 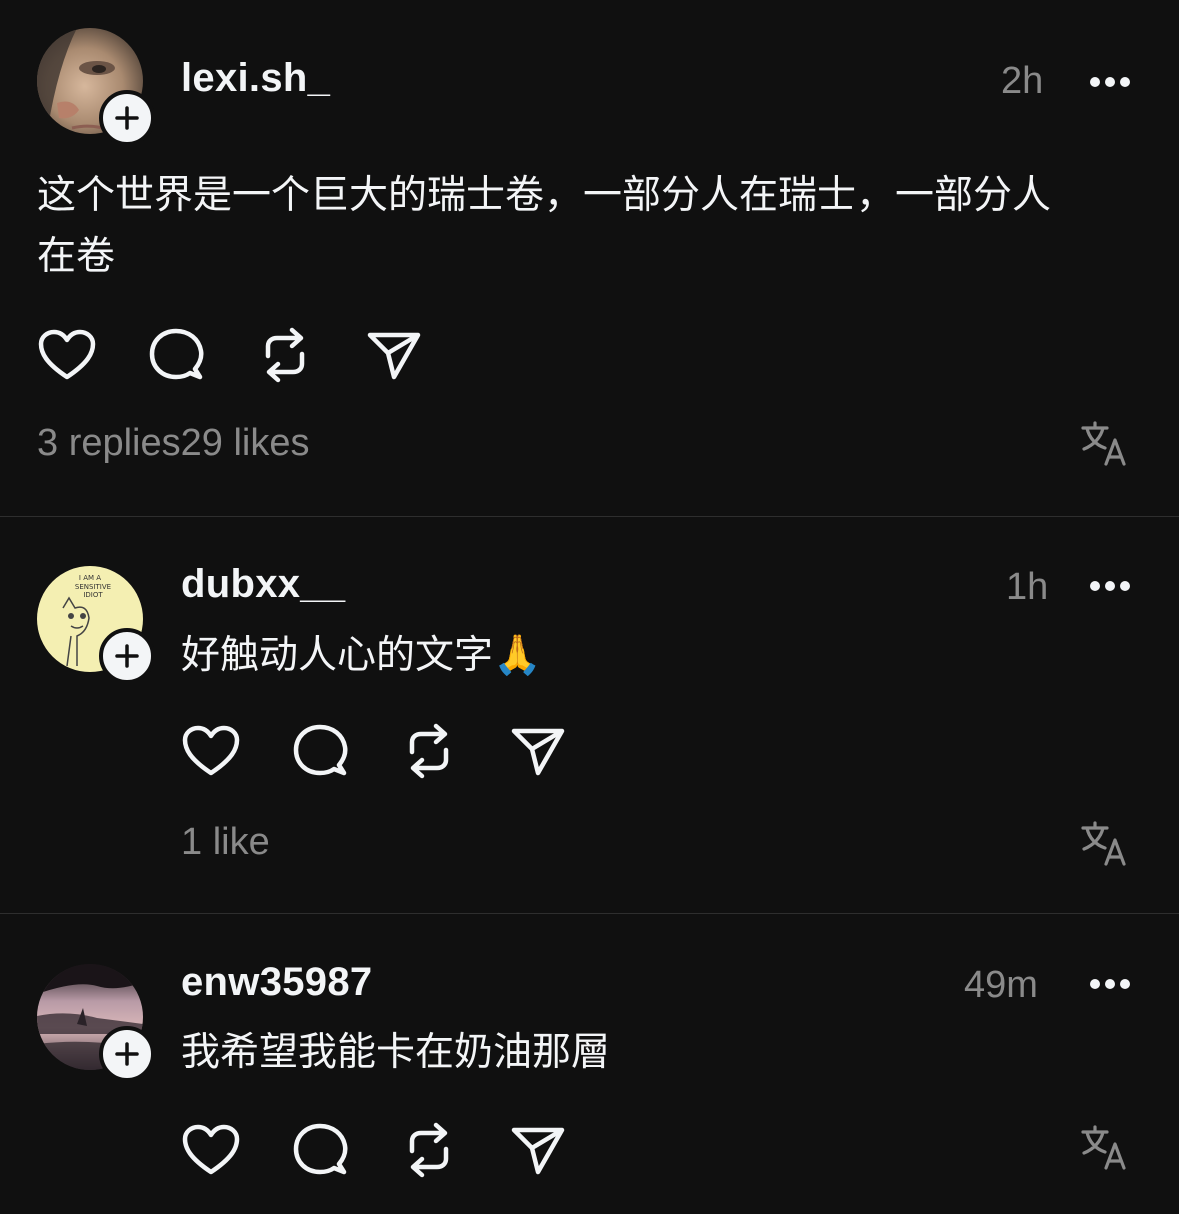 What do you see at coordinates (396, 1052) in the screenshot?
I see `post-text: 我希望我能卡在奶油那層` at bounding box center [396, 1052].